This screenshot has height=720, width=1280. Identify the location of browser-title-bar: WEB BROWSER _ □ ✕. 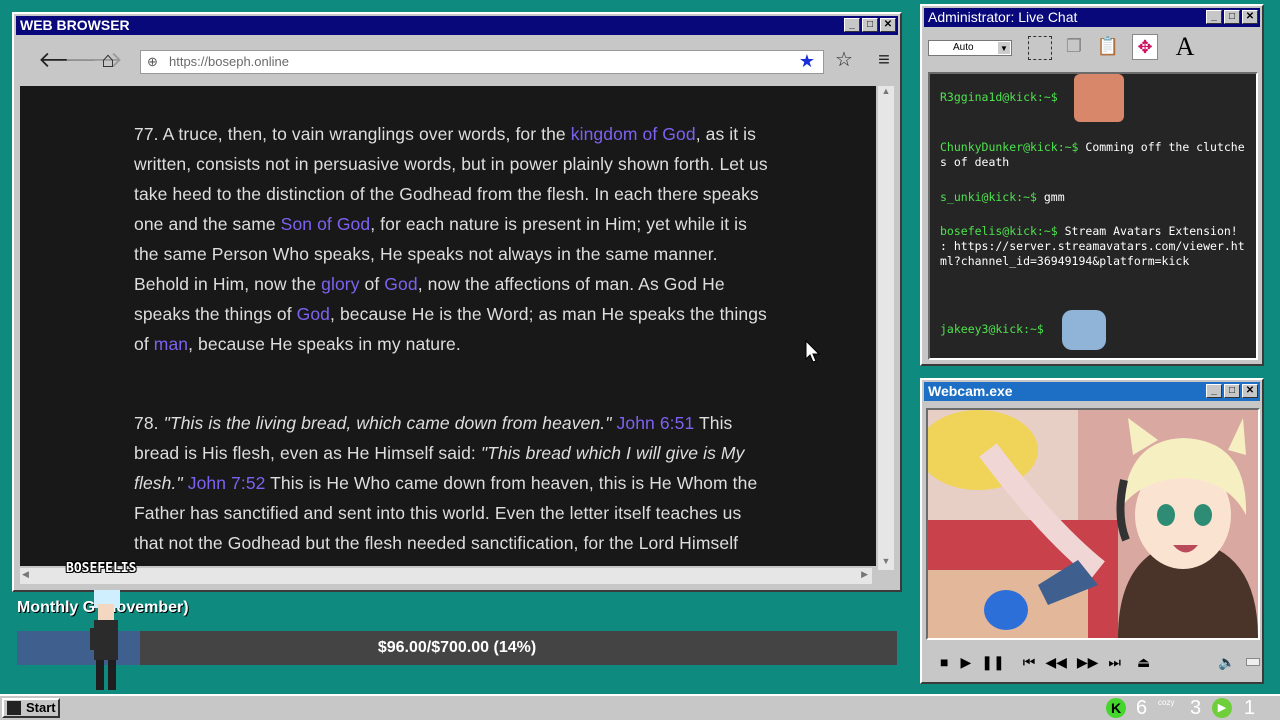
(457, 25).